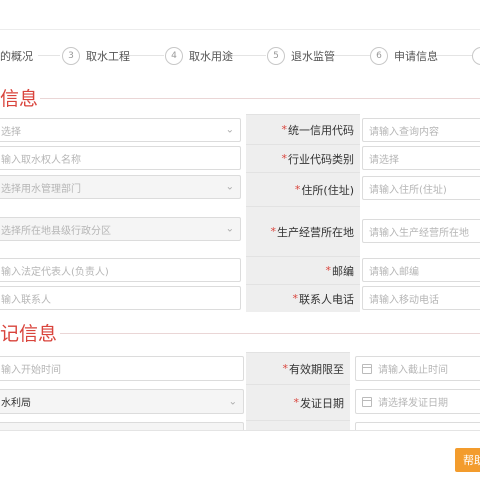 This screenshot has width=480, height=480. I want to click on top-bar, so click(240, 15).